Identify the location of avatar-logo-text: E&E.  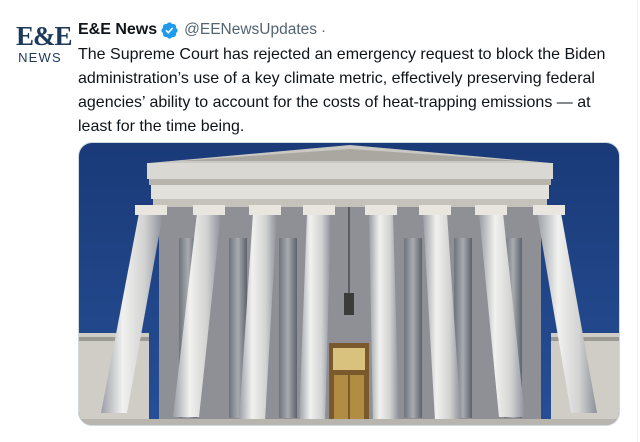
(44, 36).